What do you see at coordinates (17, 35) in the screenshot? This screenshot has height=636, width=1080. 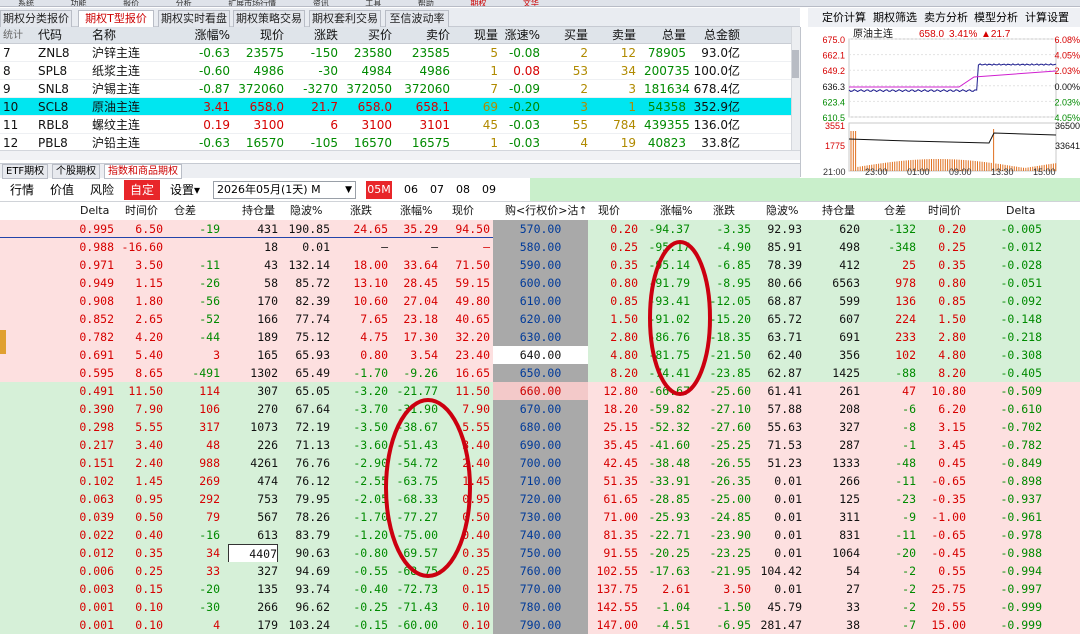 I see `futures-col-header: 统计` at bounding box center [17, 35].